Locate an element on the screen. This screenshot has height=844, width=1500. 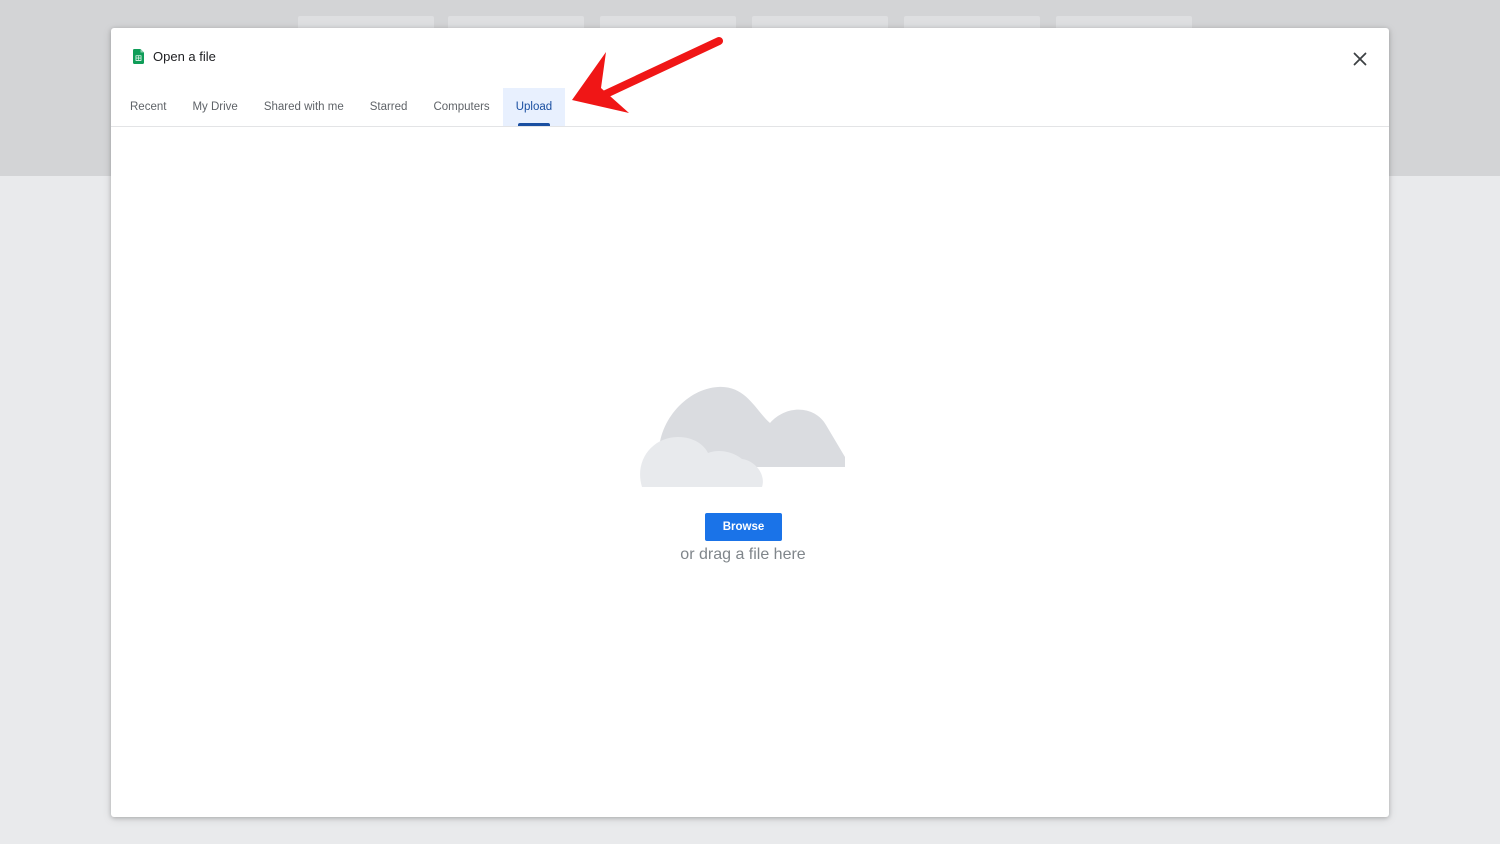
tab-computers: Computers is located at coordinates (461, 107).